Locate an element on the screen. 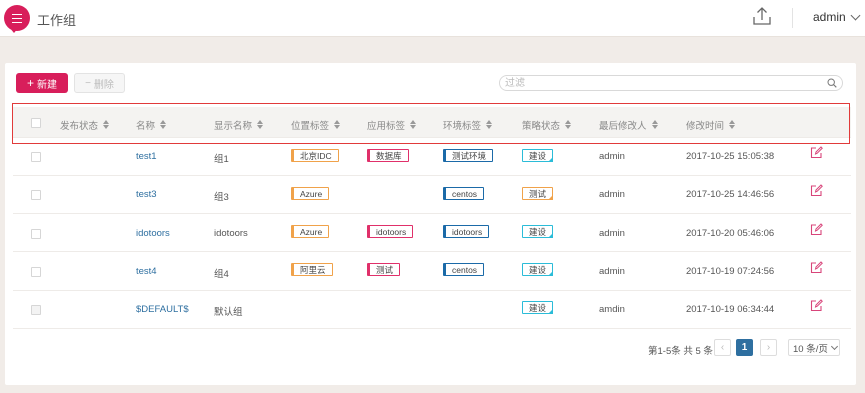 The width and height of the screenshot is (865, 393). column-display-name: 显示名称 is located at coordinates (239, 125).